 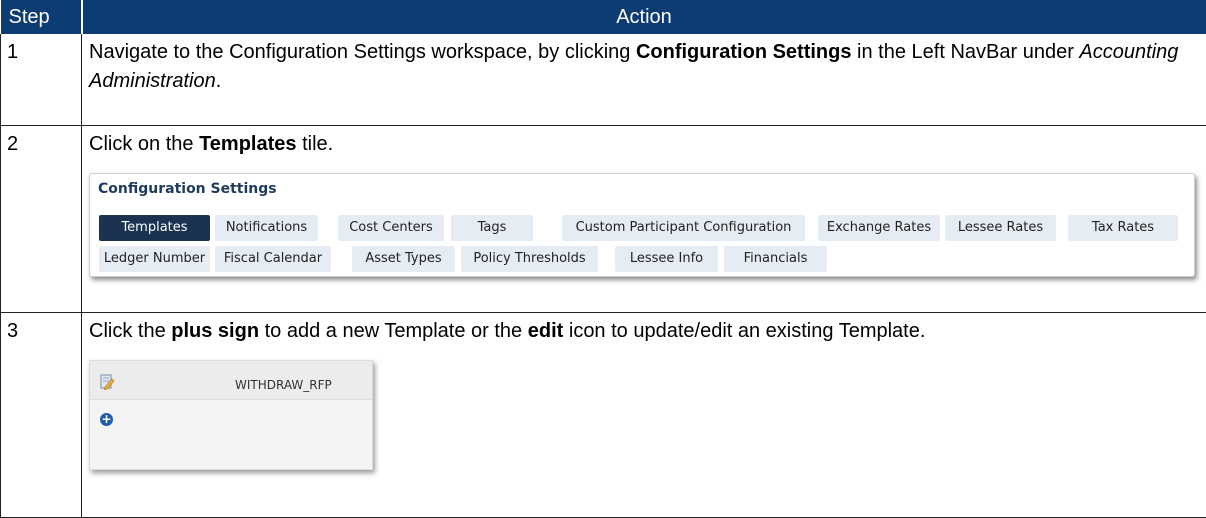 I want to click on bold-term: plus sign, so click(x=215, y=331).